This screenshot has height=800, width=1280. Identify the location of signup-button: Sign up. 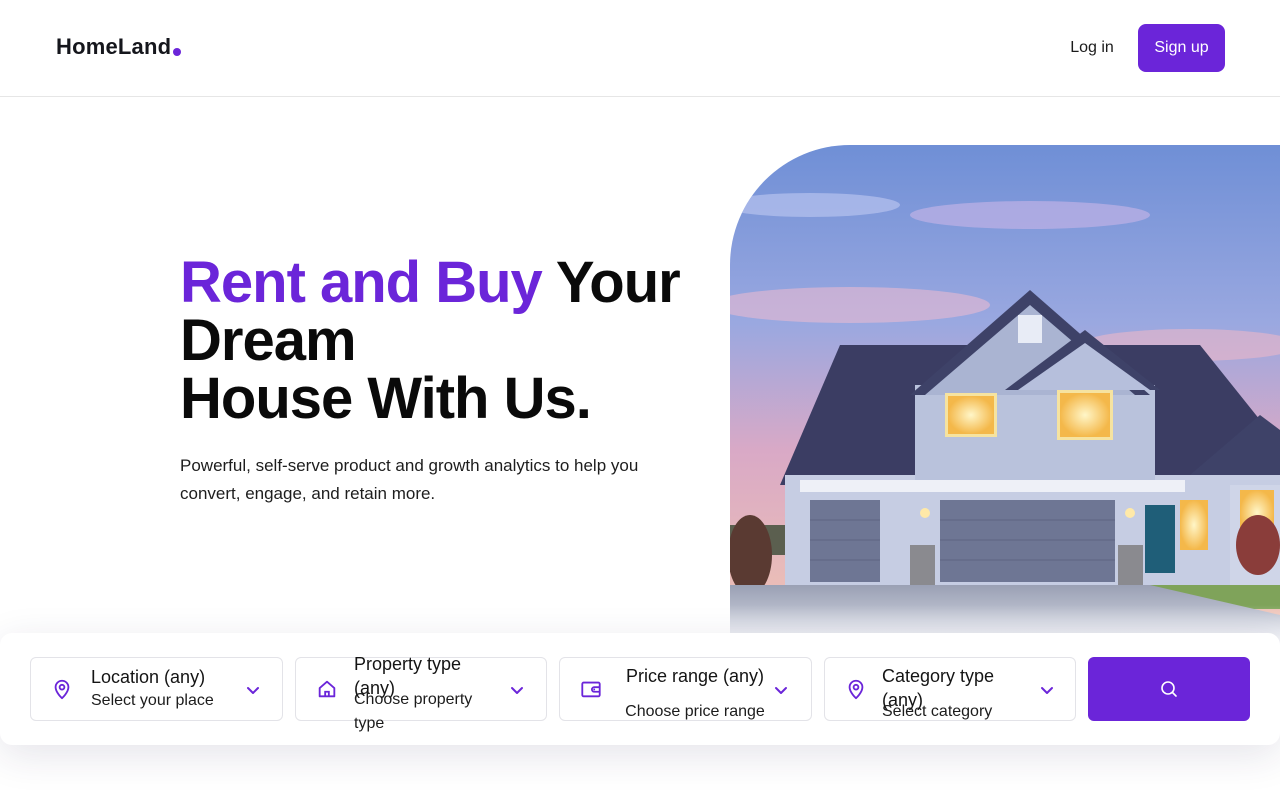
(1181, 48).